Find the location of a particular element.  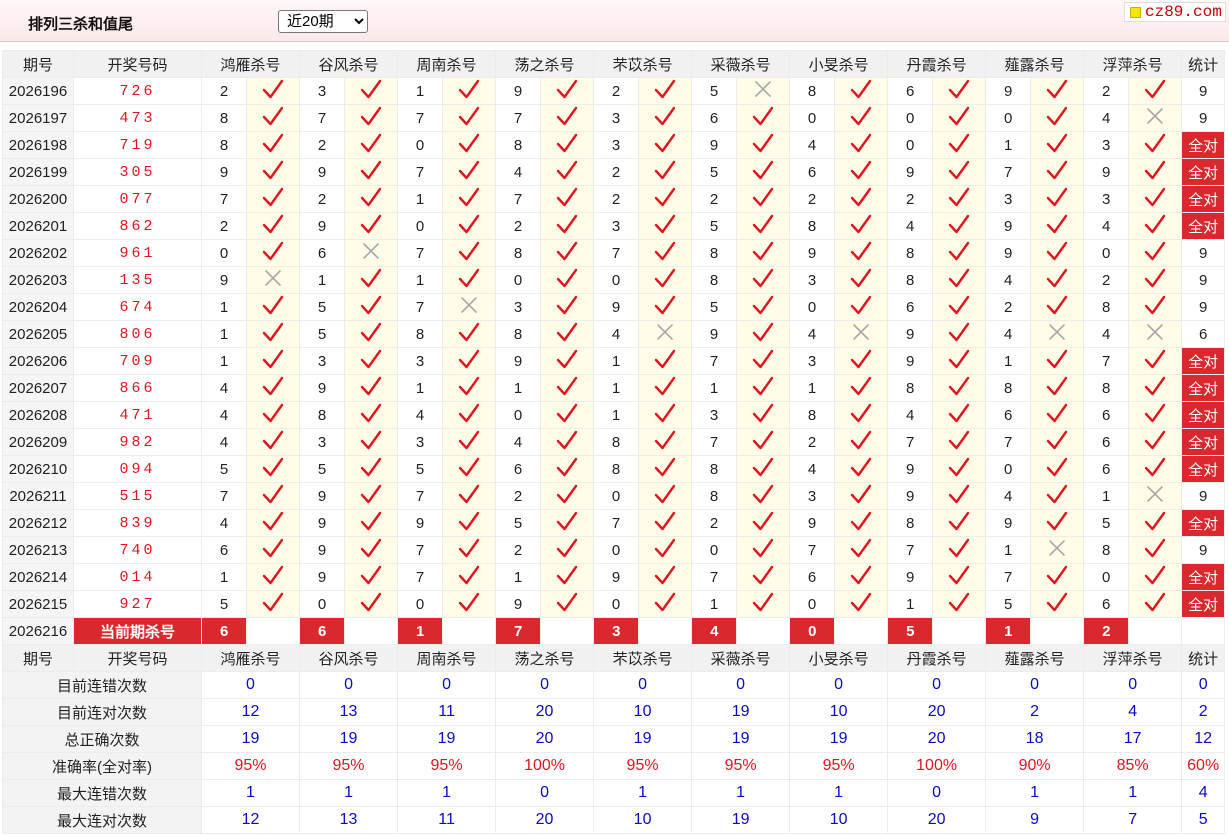

summary-value: 9 is located at coordinates (1035, 820).